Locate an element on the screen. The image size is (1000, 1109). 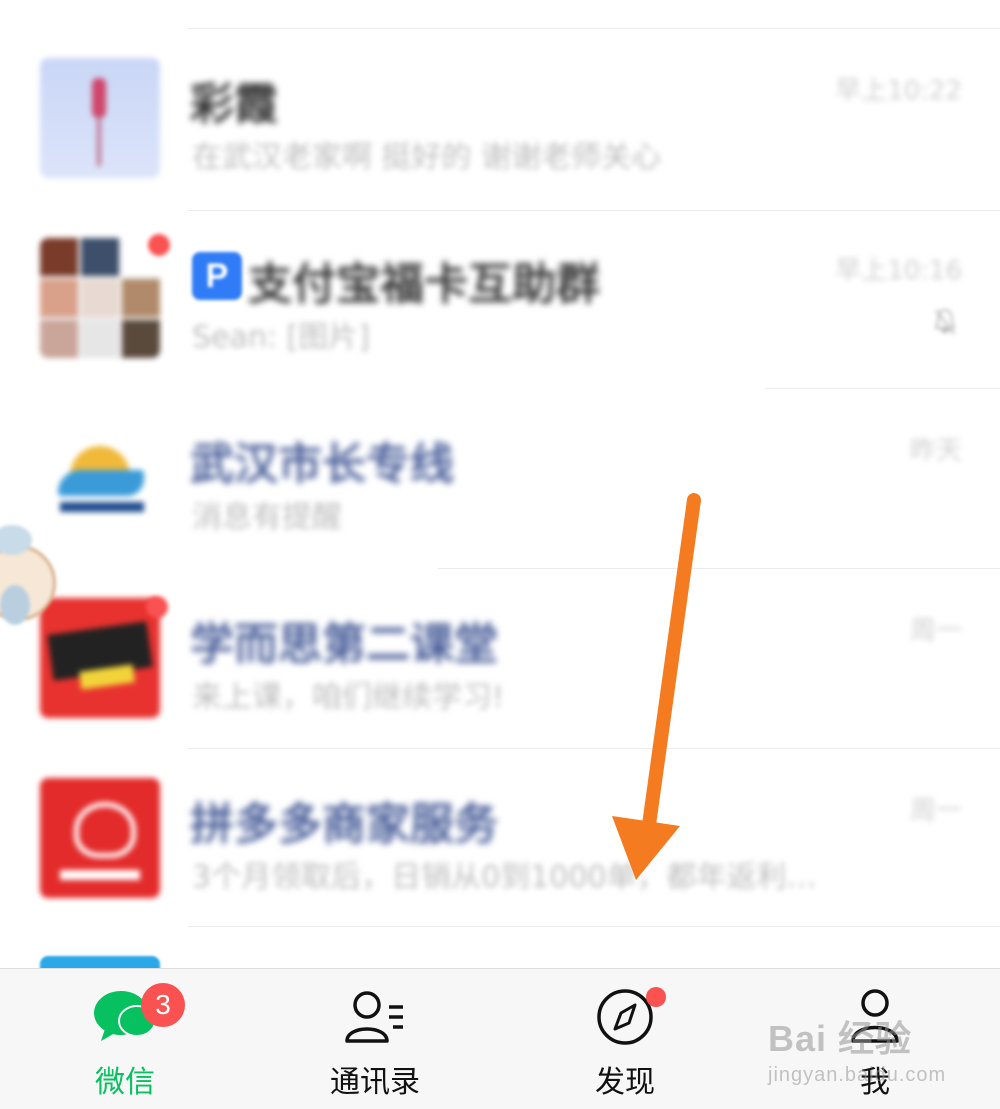
tab-label: 通讯录 is located at coordinates (375, 1082).